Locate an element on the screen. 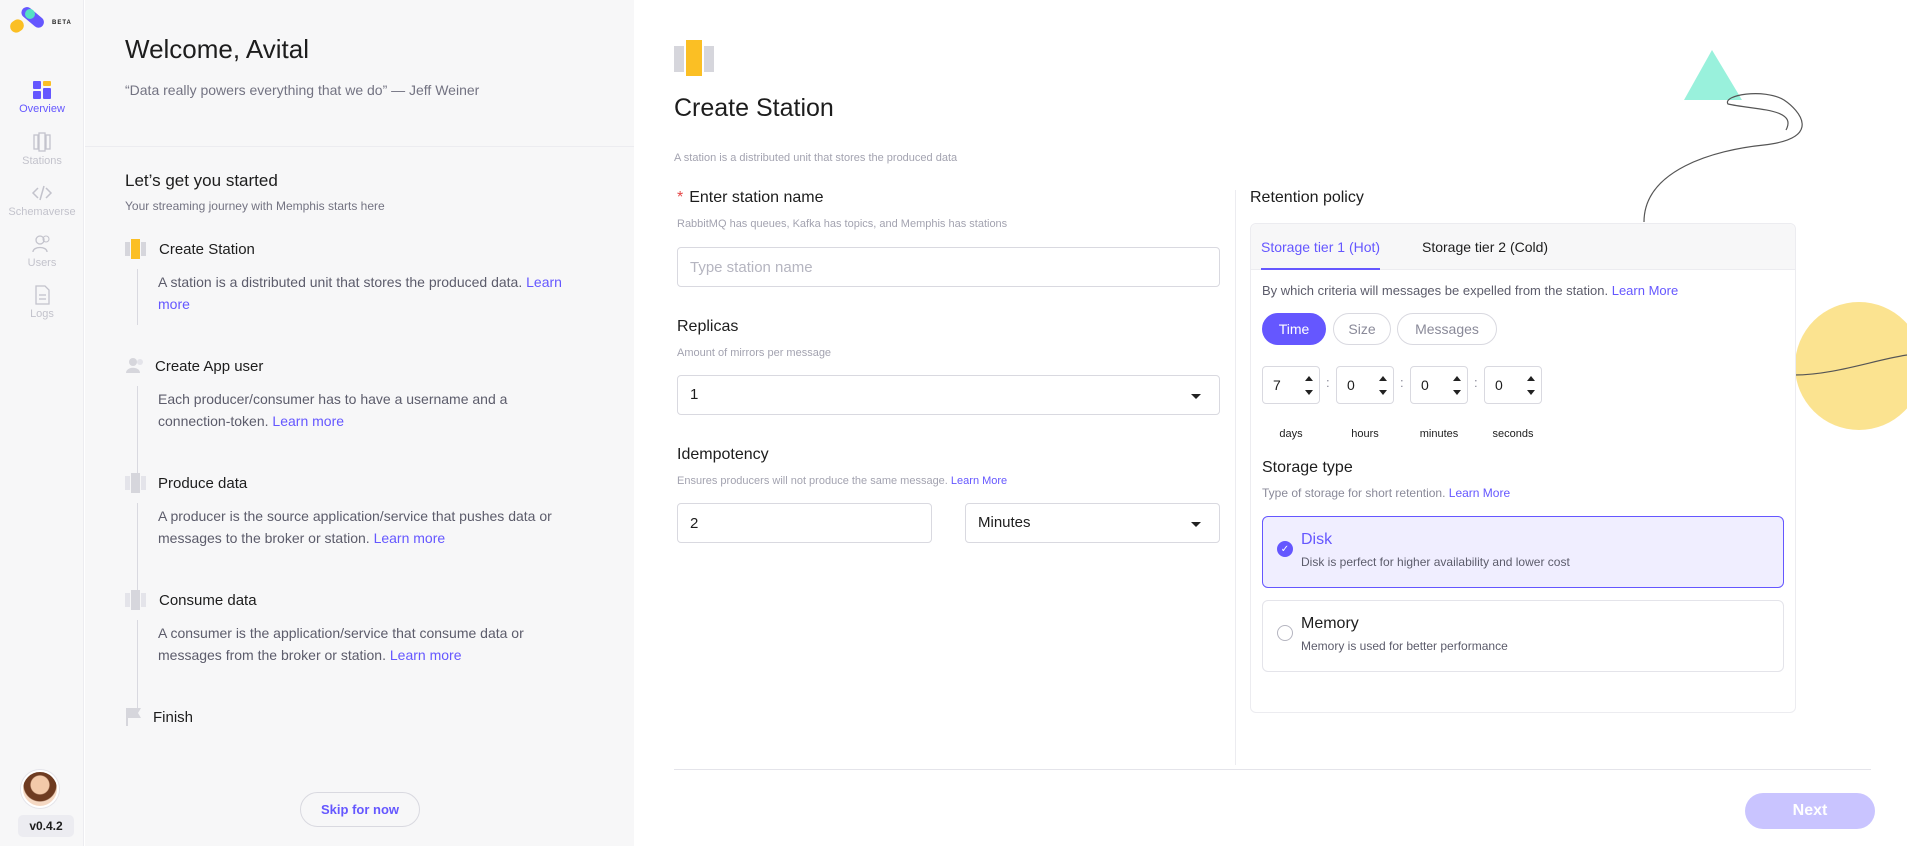 This screenshot has width=1907, height=846. logo-icon is located at coordinates (27, 20).